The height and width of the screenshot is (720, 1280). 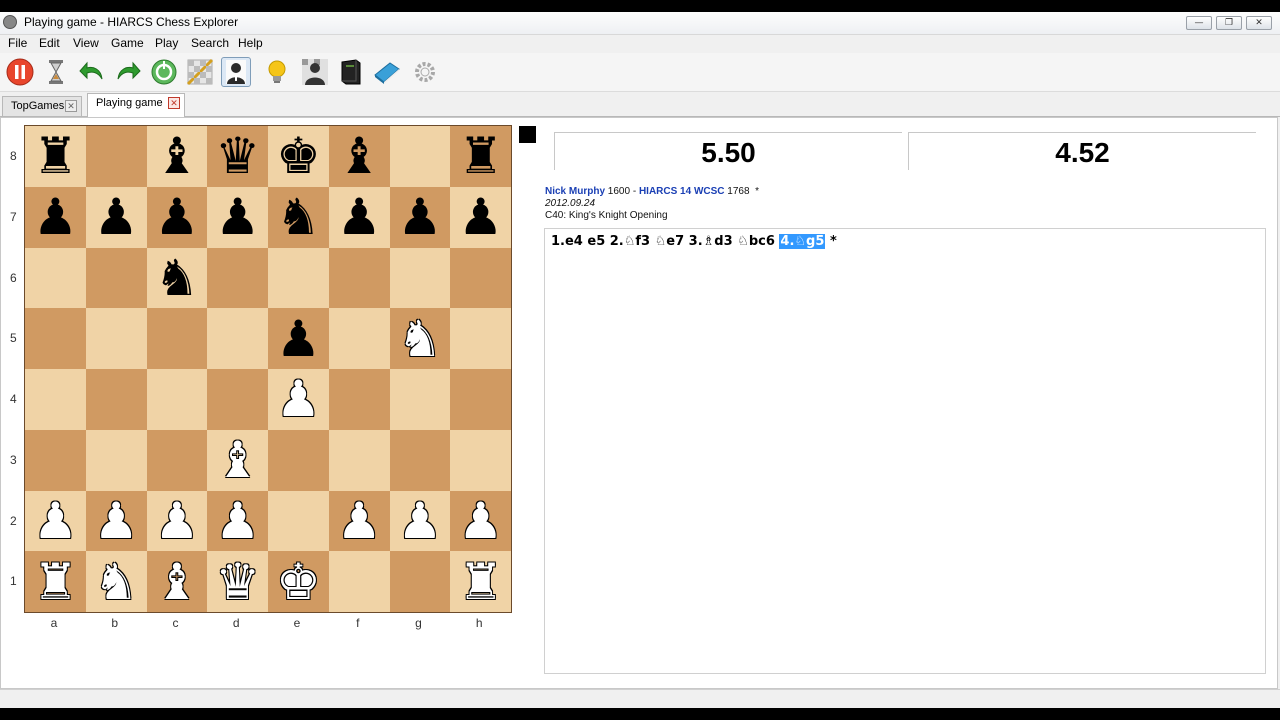 What do you see at coordinates (682, 191) in the screenshot?
I see `black-player-name: HIARCS 14 WCSC` at bounding box center [682, 191].